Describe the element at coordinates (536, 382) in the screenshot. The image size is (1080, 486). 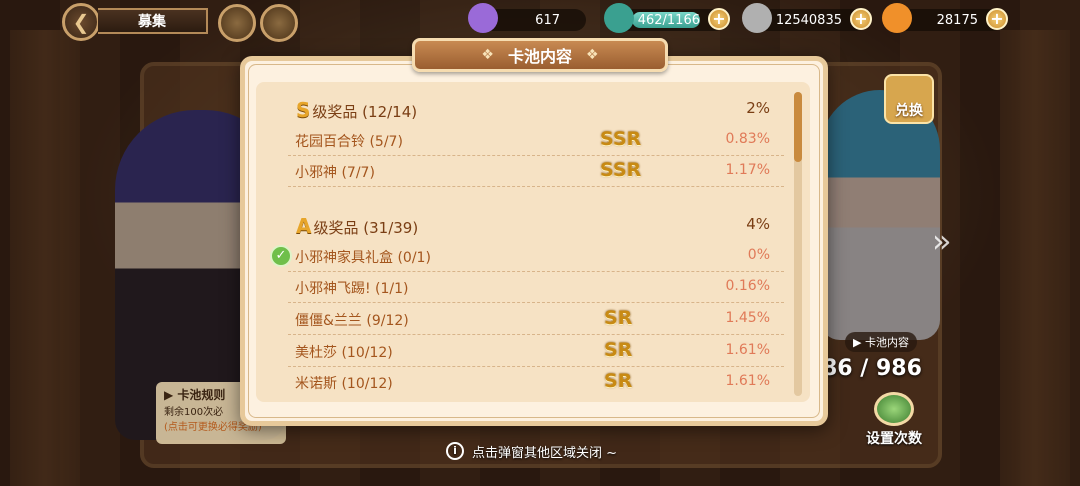
I see `list-item: 米诺斯 (10/12) SR 1.61%` at that location.